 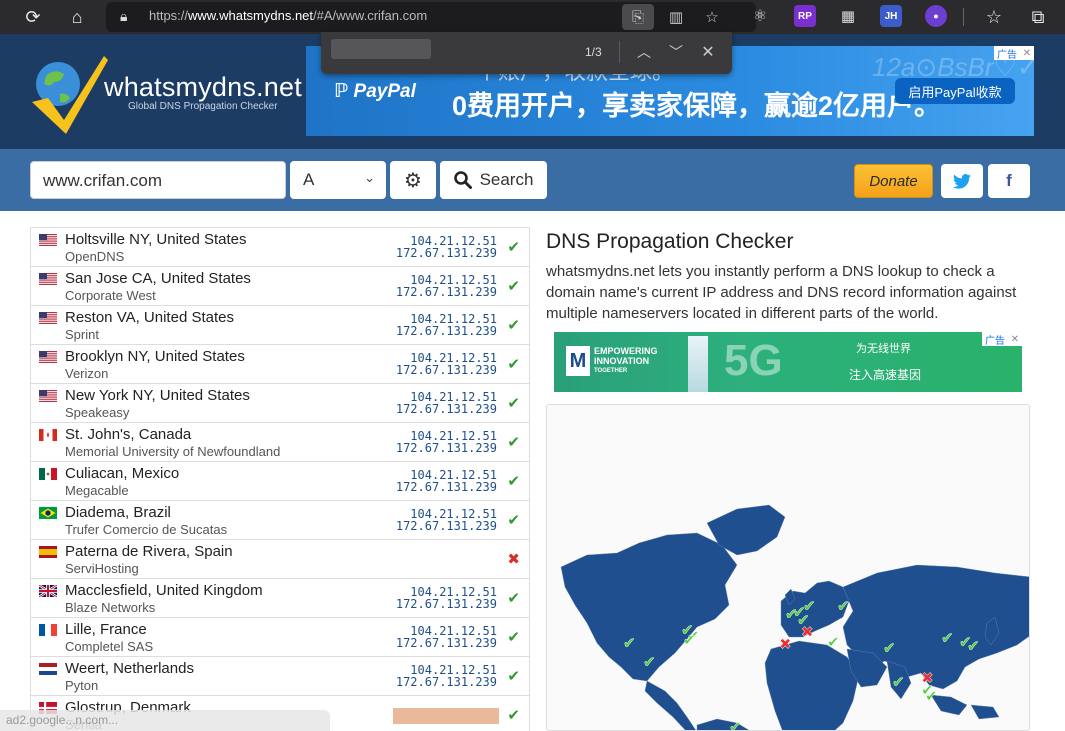 What do you see at coordinates (110, 607) in the screenshot?
I see `result-provider: Blaze Networks` at bounding box center [110, 607].